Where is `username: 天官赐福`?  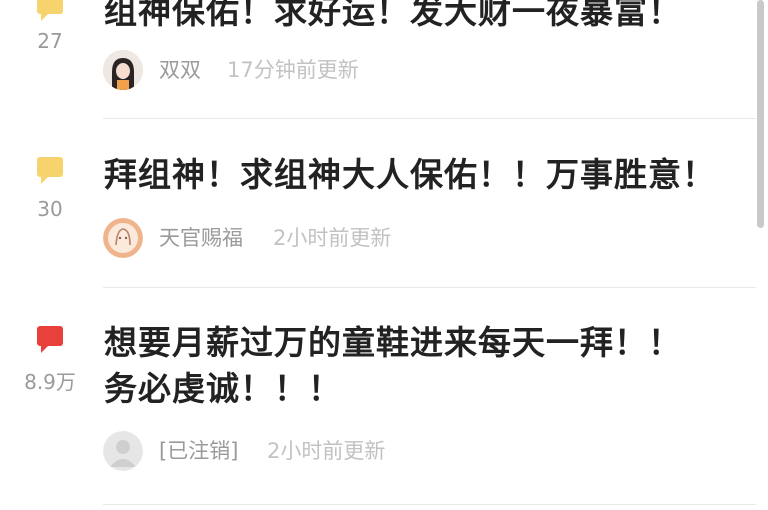
username: 天官赐福 is located at coordinates (201, 238).